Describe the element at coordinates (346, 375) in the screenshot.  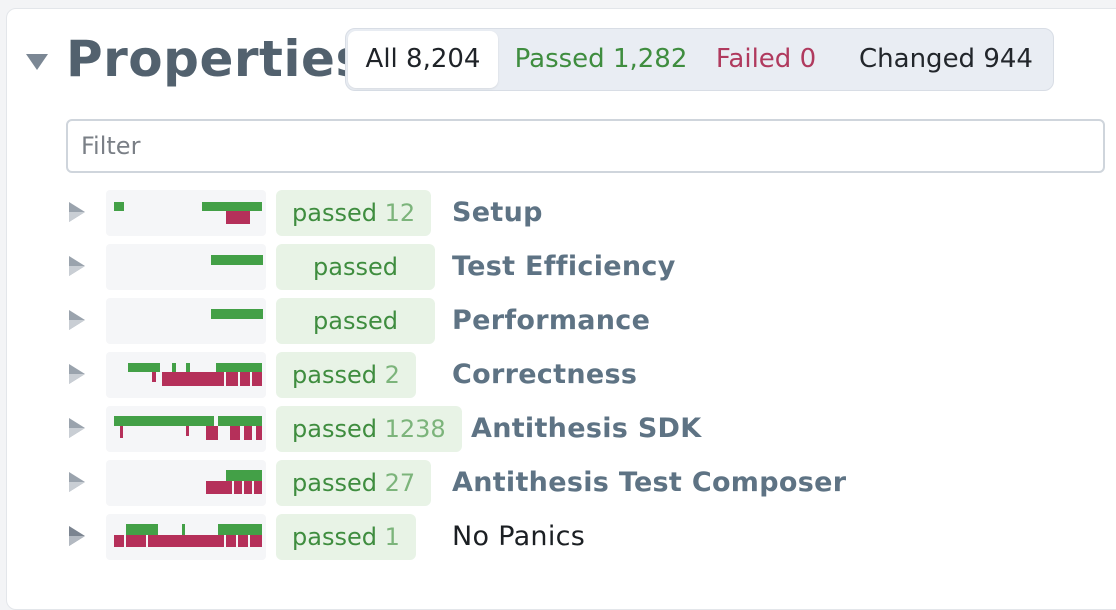
I see `status-badge: passed 2` at that location.